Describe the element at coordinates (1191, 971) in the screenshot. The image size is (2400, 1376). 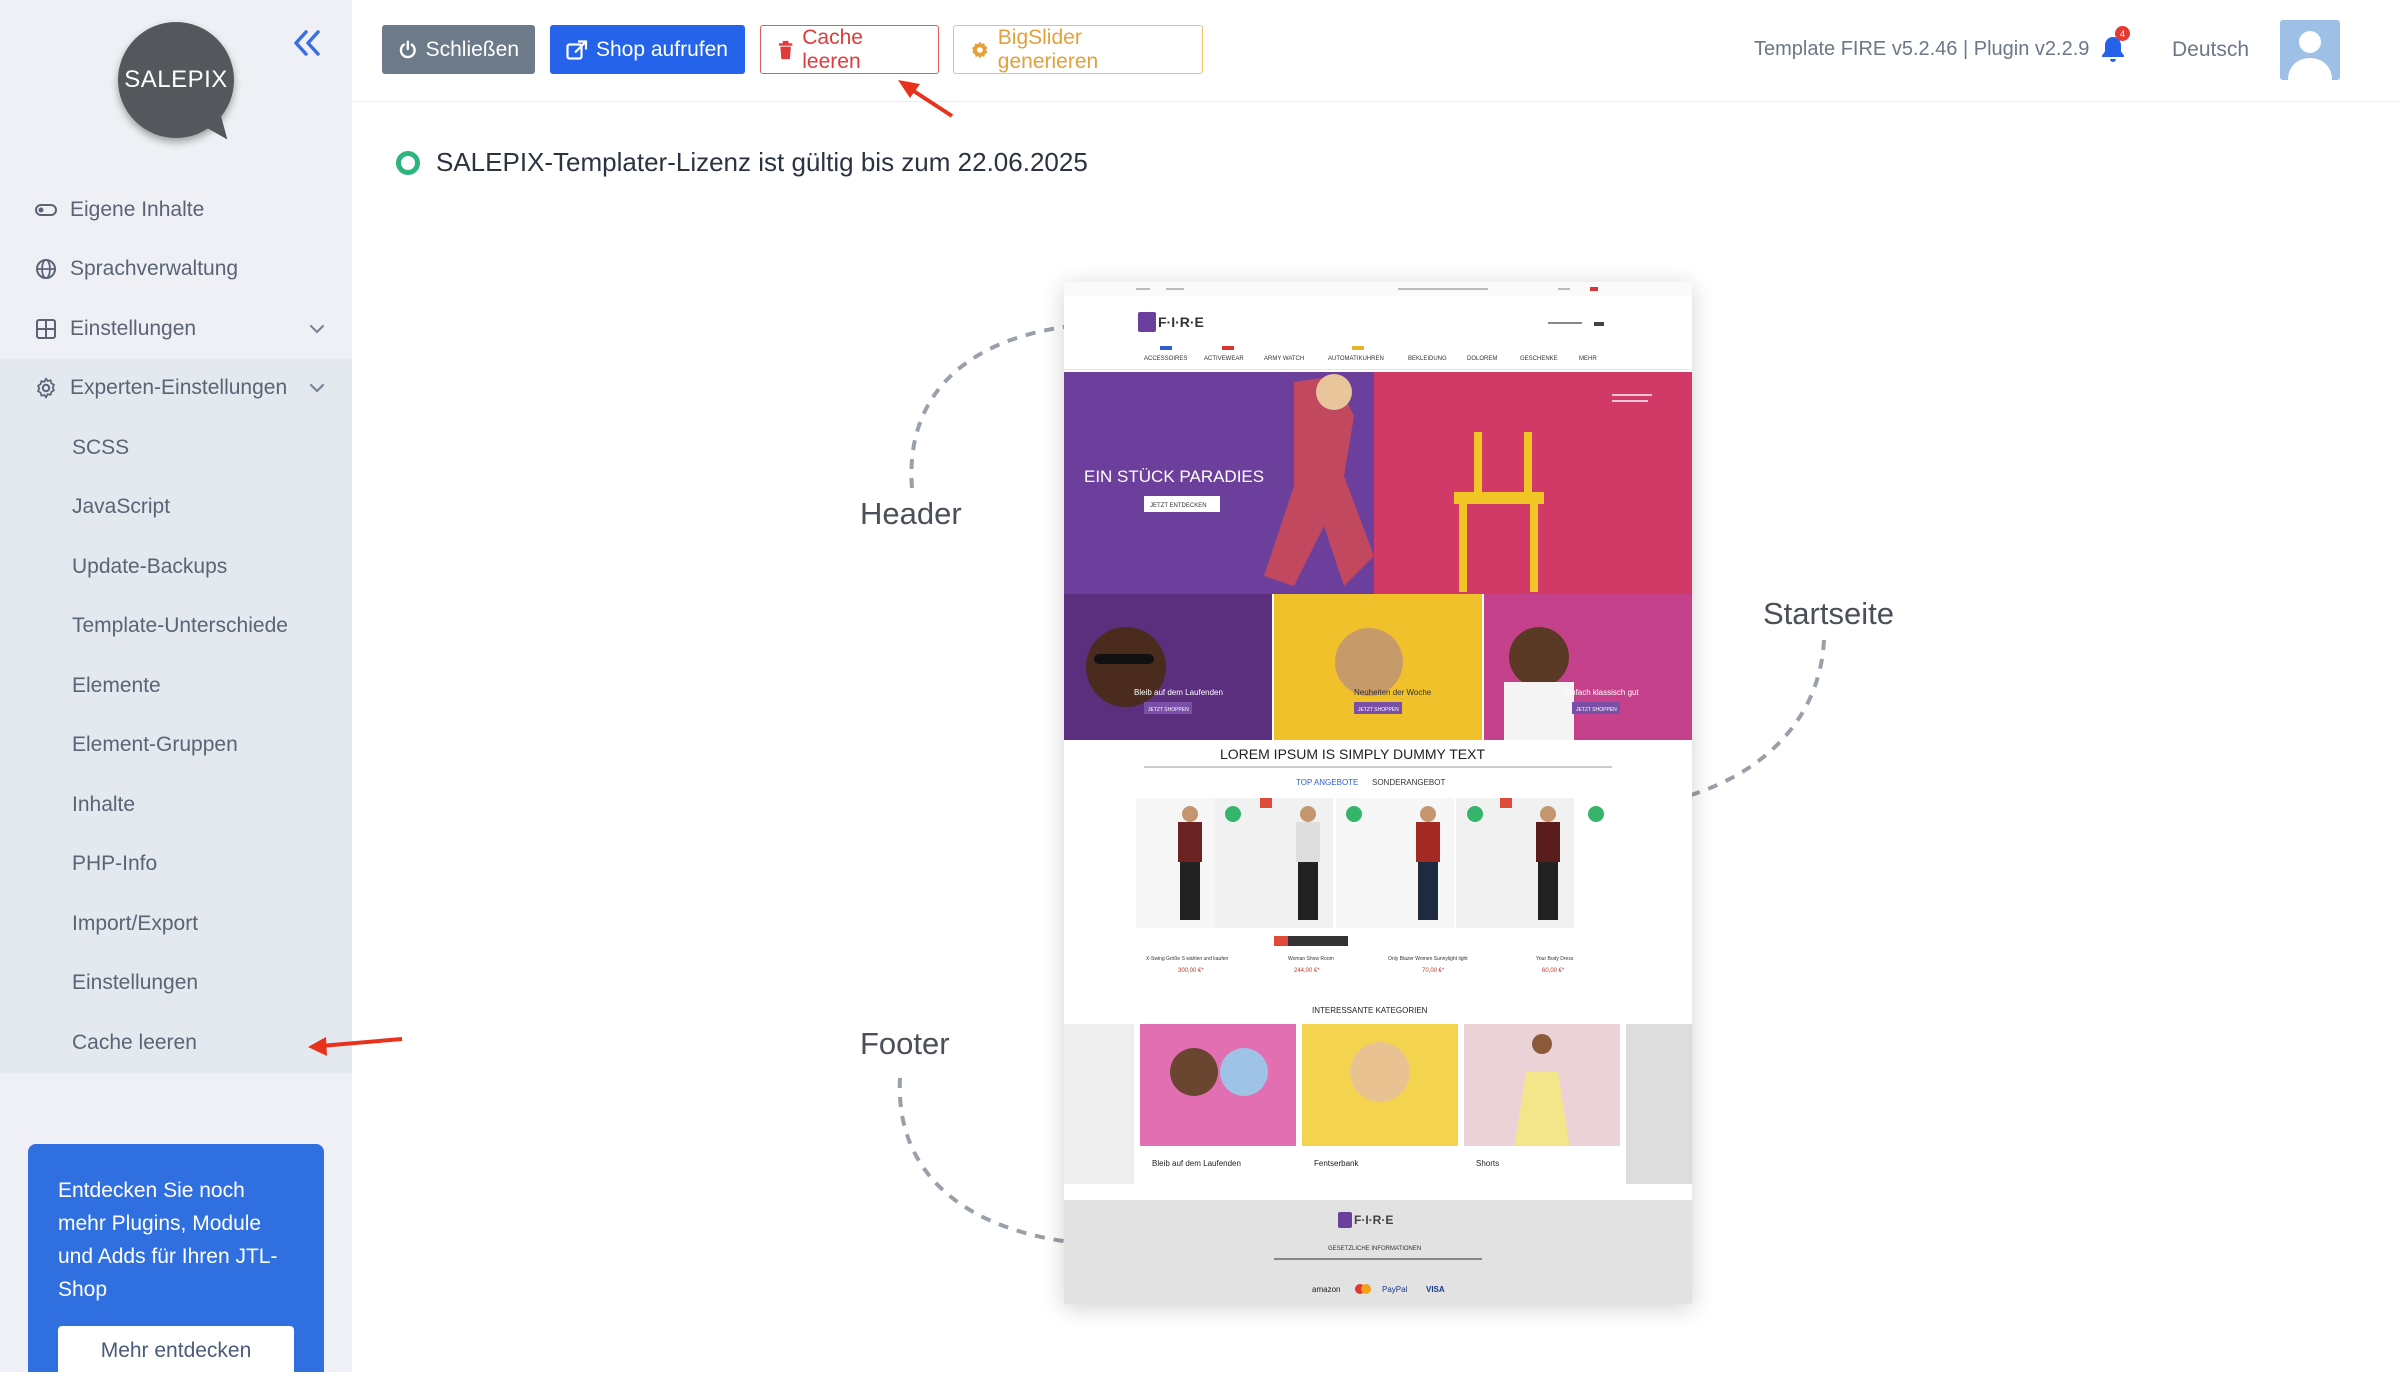
I see `preview-product-price: 300,00 €*` at that location.